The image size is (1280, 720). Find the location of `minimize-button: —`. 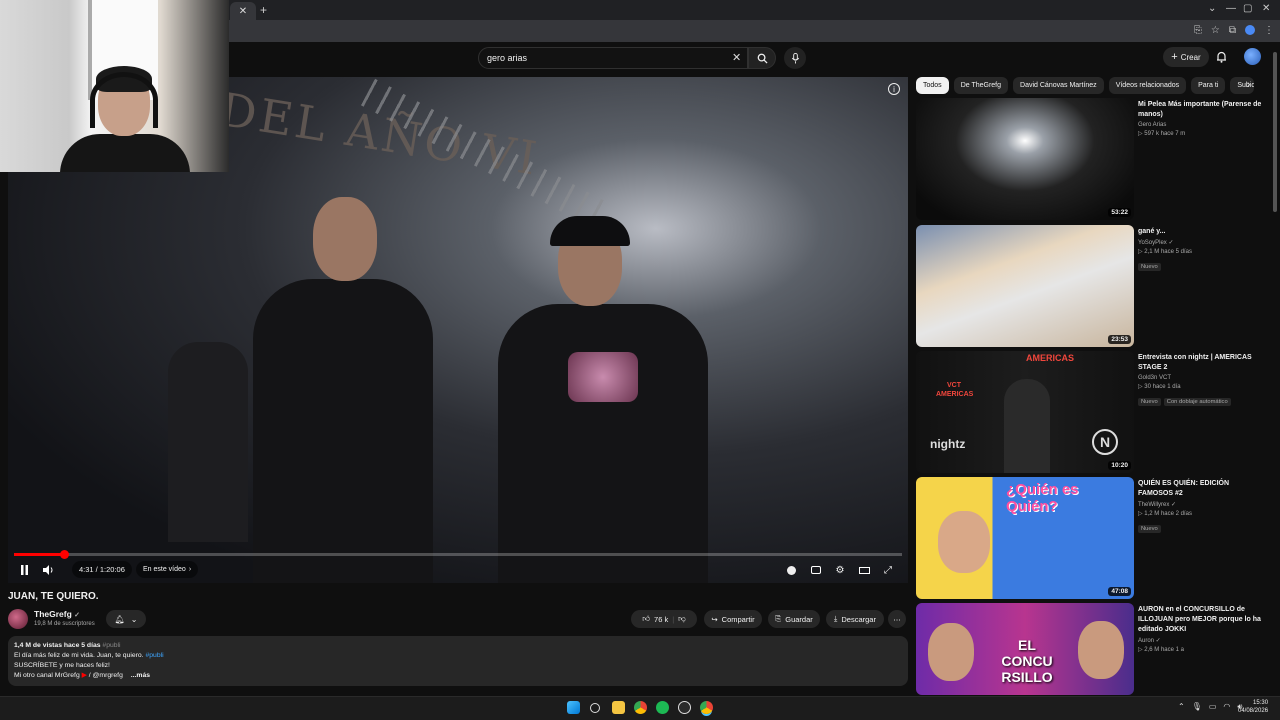

minimize-button: — is located at coordinates (1231, 8).